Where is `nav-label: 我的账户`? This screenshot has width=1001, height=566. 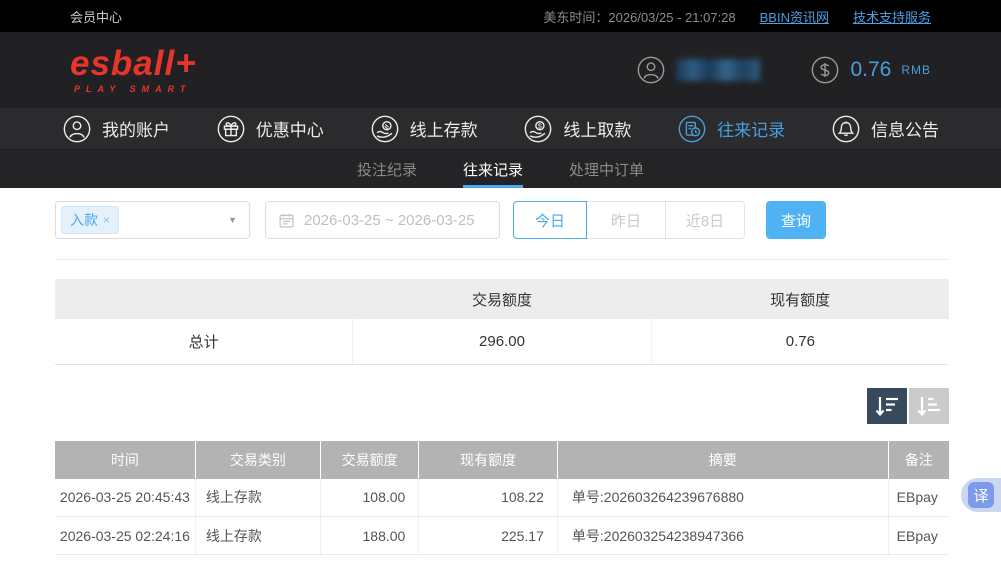
nav-label: 我的账户 is located at coordinates (136, 130).